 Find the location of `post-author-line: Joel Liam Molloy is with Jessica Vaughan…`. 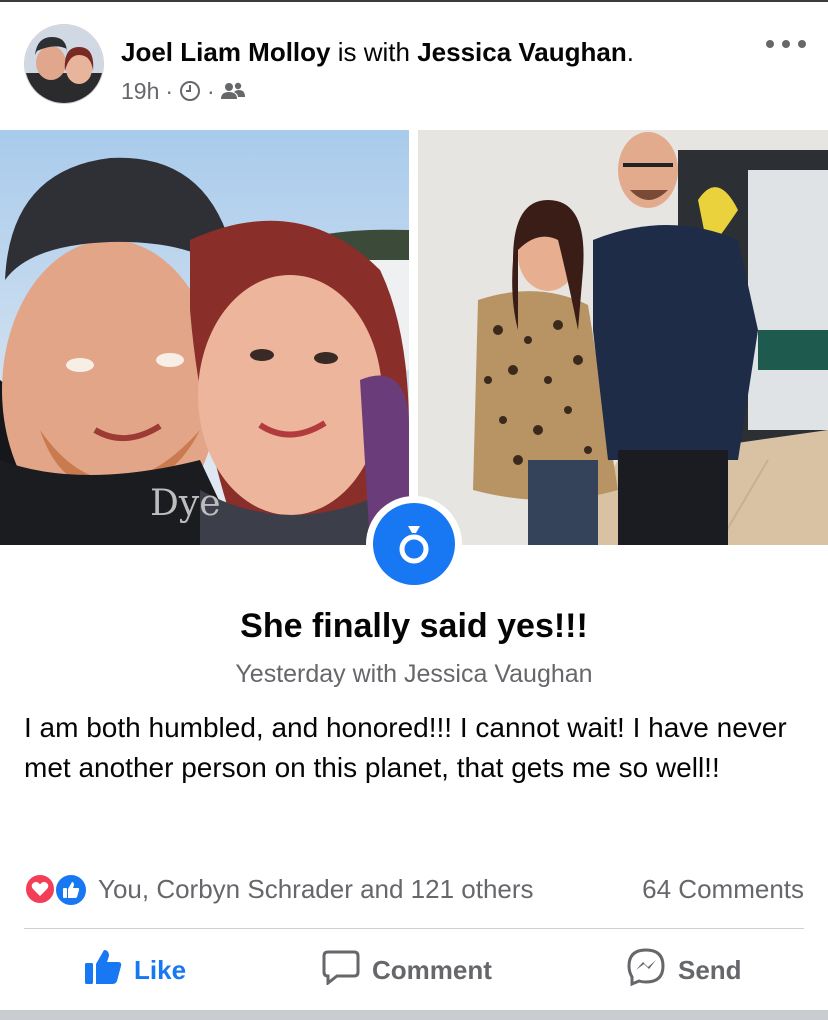

post-author-line: Joel Liam Molloy is with Jessica Vaughan… is located at coordinates (377, 52).